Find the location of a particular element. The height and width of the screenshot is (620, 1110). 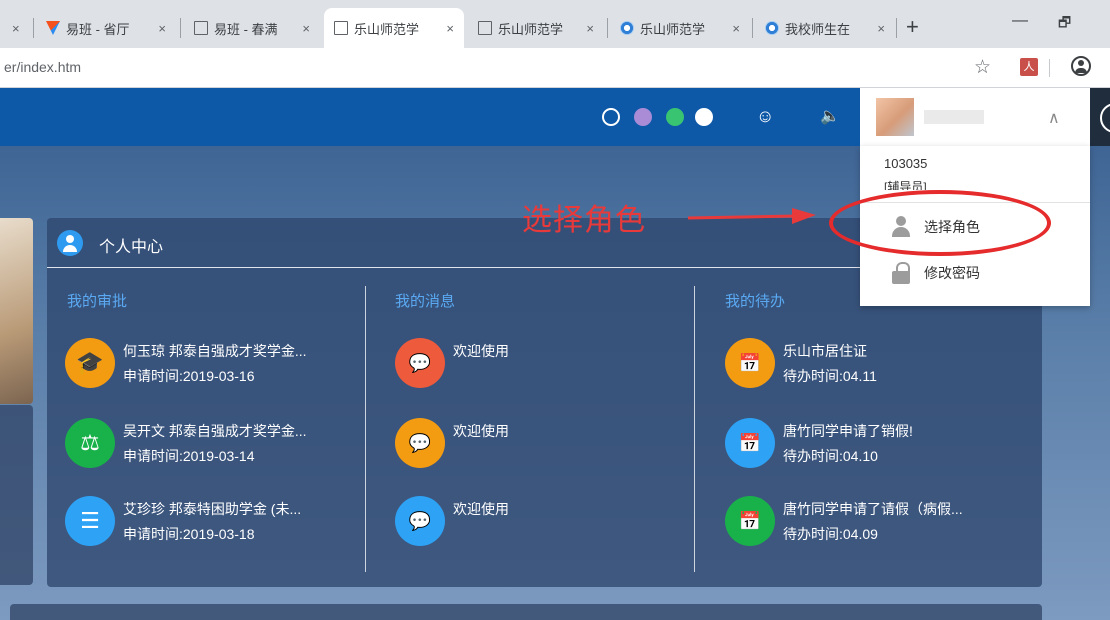

list-item: 🎓 何玉琼 邦泰自强成才奖学金... 申请时间:2019-03-16 is located at coordinates (215, 366).